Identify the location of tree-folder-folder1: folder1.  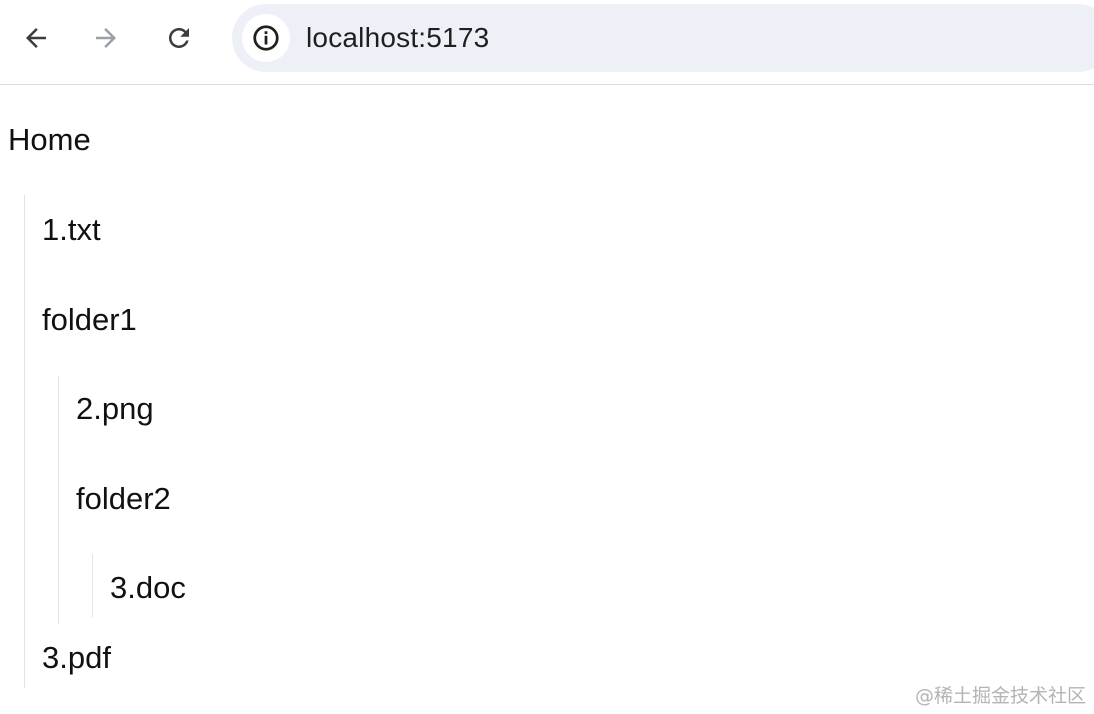
(89, 320).